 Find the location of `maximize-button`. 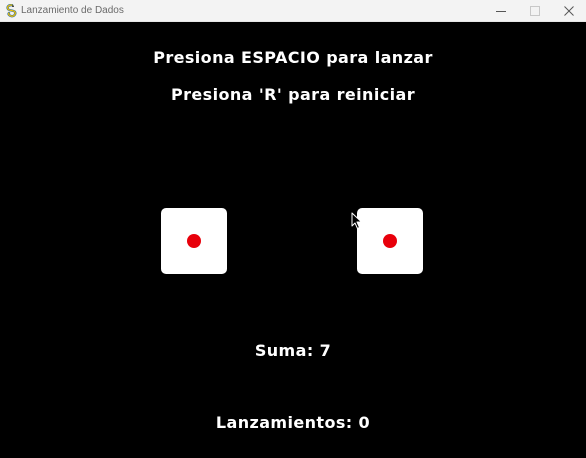

maximize-button is located at coordinates (535, 11).